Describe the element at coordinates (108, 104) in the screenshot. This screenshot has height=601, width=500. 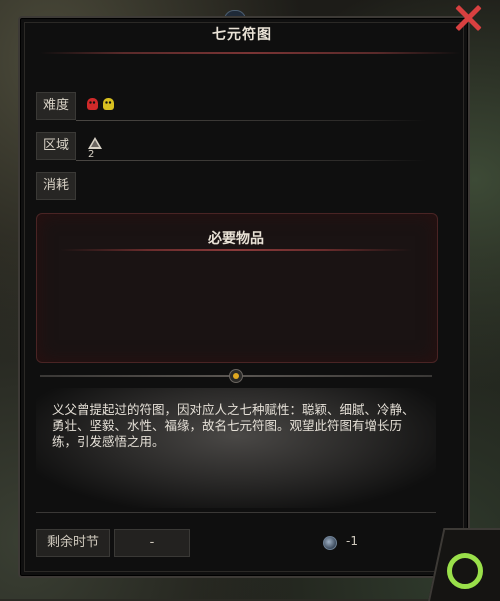
I see `difficulty-skull-yellow-icon` at that location.